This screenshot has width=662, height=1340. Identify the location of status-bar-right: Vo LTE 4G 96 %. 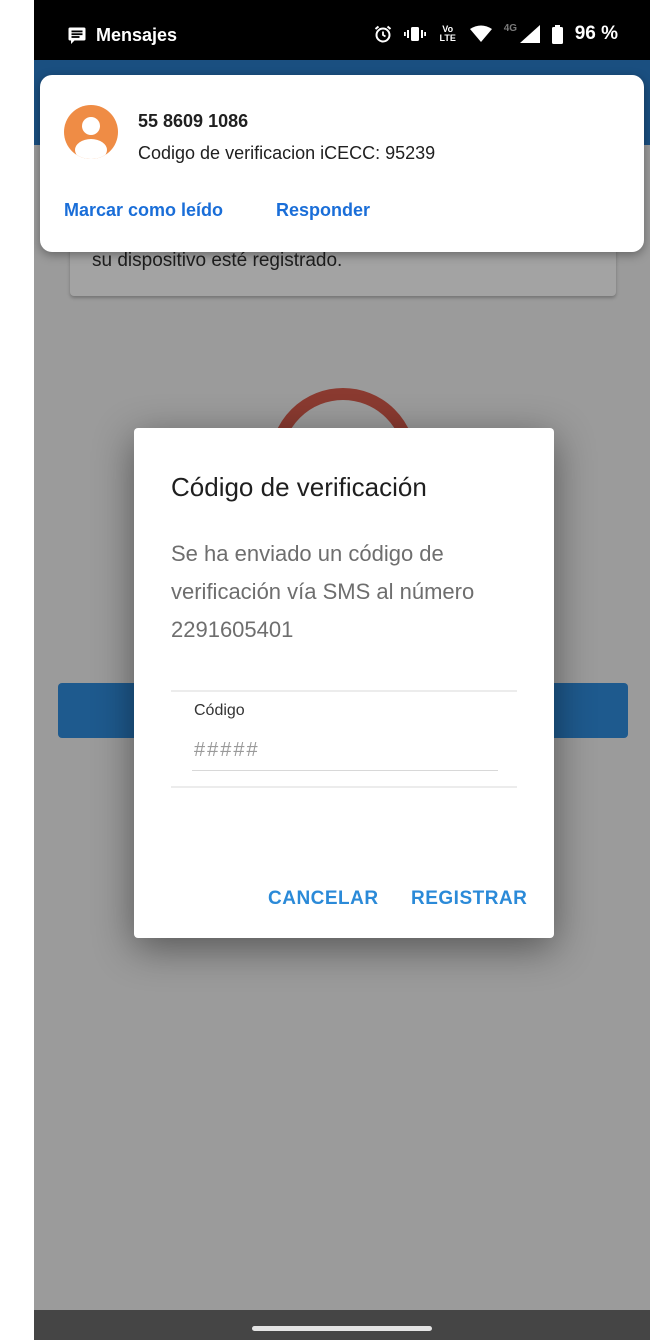
(496, 34).